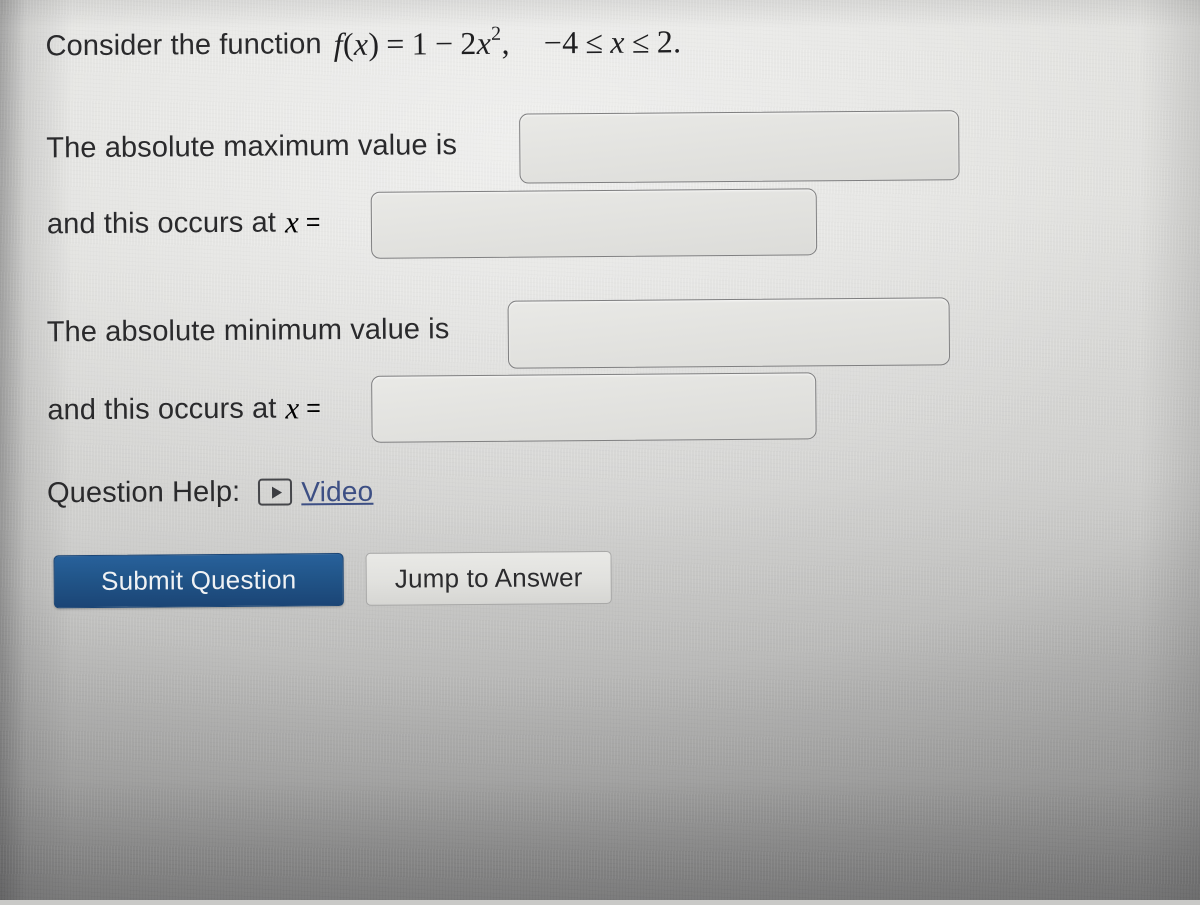 The image size is (1200, 905). Describe the element at coordinates (594, 42) in the screenshot. I see `domain-le-left: ≤` at that location.